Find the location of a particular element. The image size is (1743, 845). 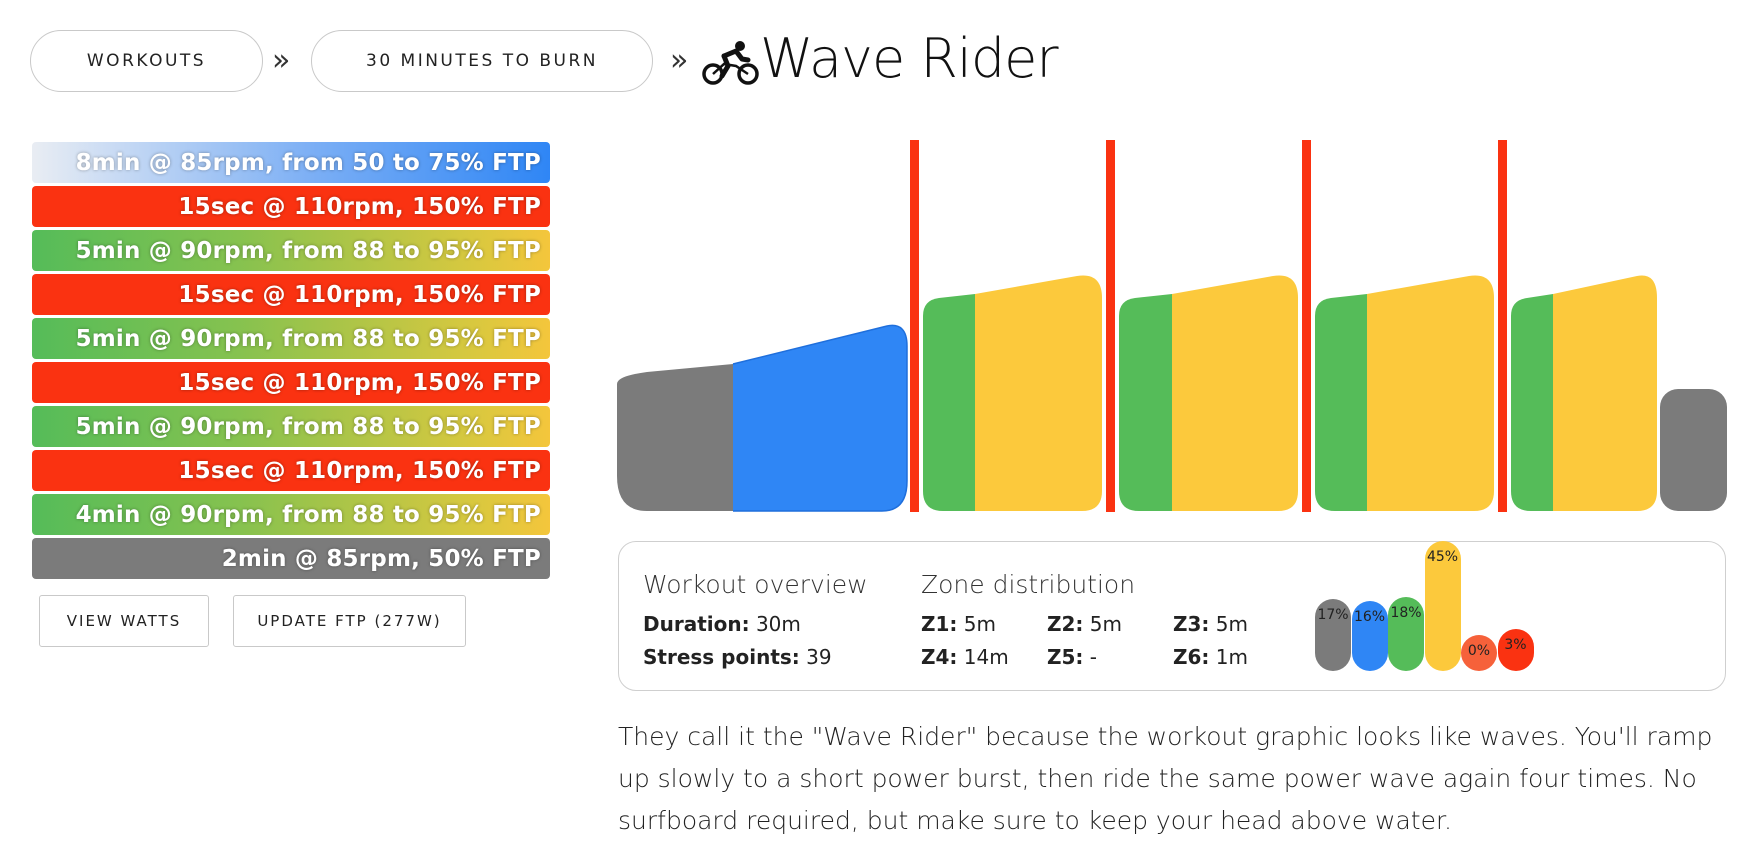

stress-row: Stress points: 39 is located at coordinates (737, 657).